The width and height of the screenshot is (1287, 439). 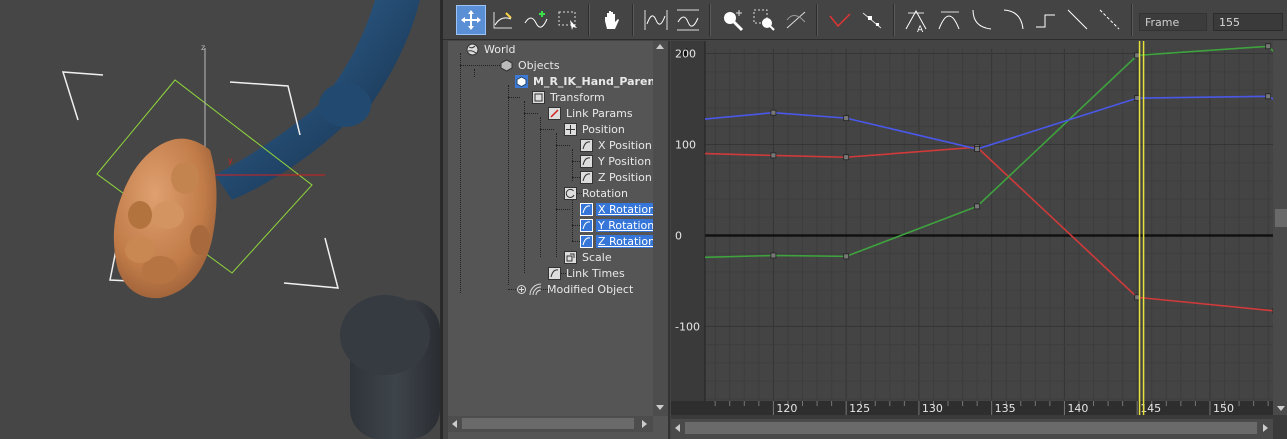 I want to click on tangent-custom-icon, so click(x=949, y=20).